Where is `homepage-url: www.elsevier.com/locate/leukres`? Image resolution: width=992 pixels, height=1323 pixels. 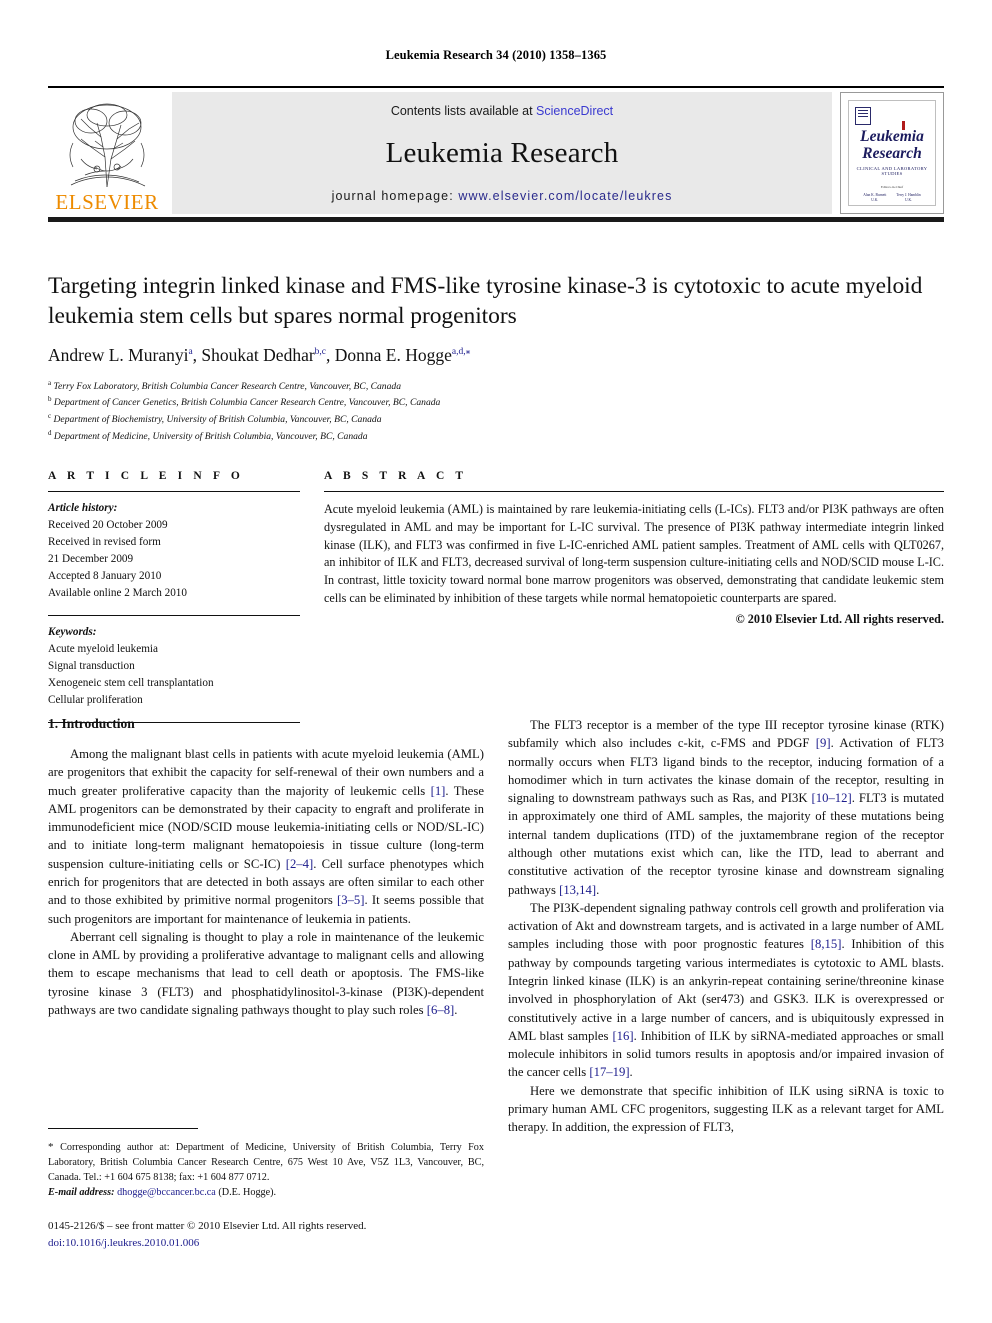 homepage-url: www.elsevier.com/locate/leukres is located at coordinates (565, 196).